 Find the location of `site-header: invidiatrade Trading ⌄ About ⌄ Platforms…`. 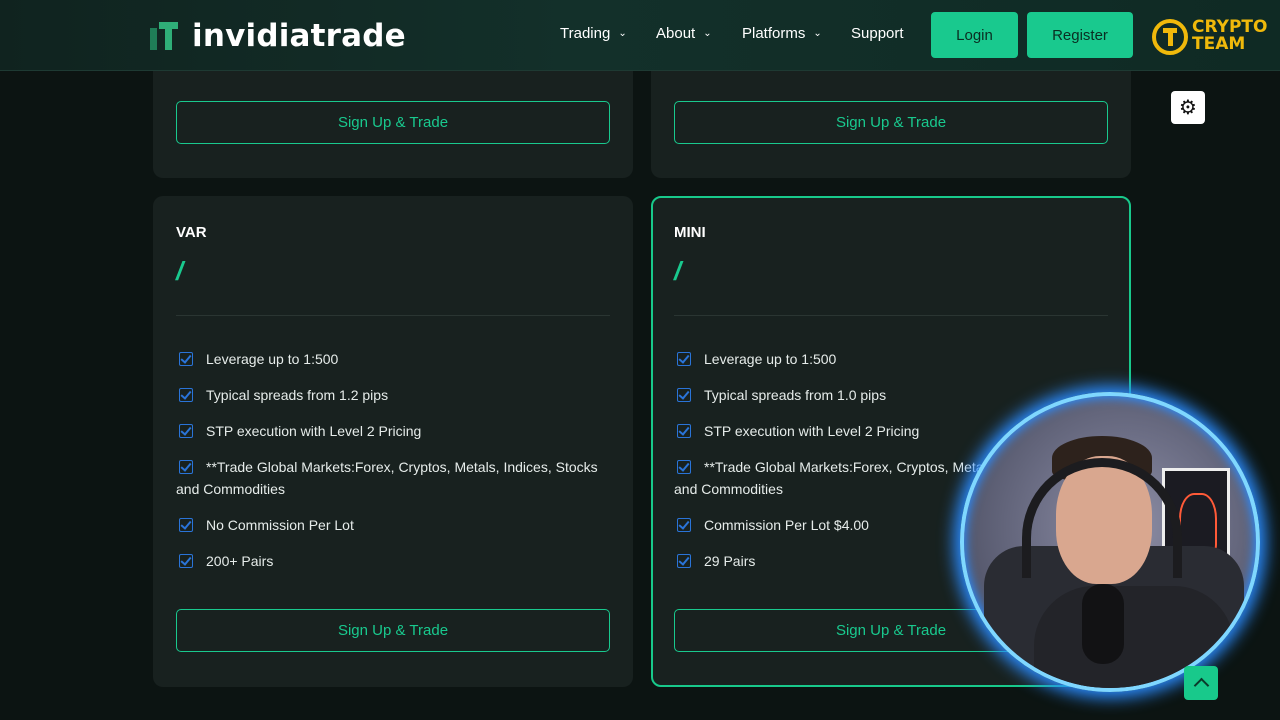

site-header: invidiatrade Trading ⌄ About ⌄ Platforms… is located at coordinates (640, 35).